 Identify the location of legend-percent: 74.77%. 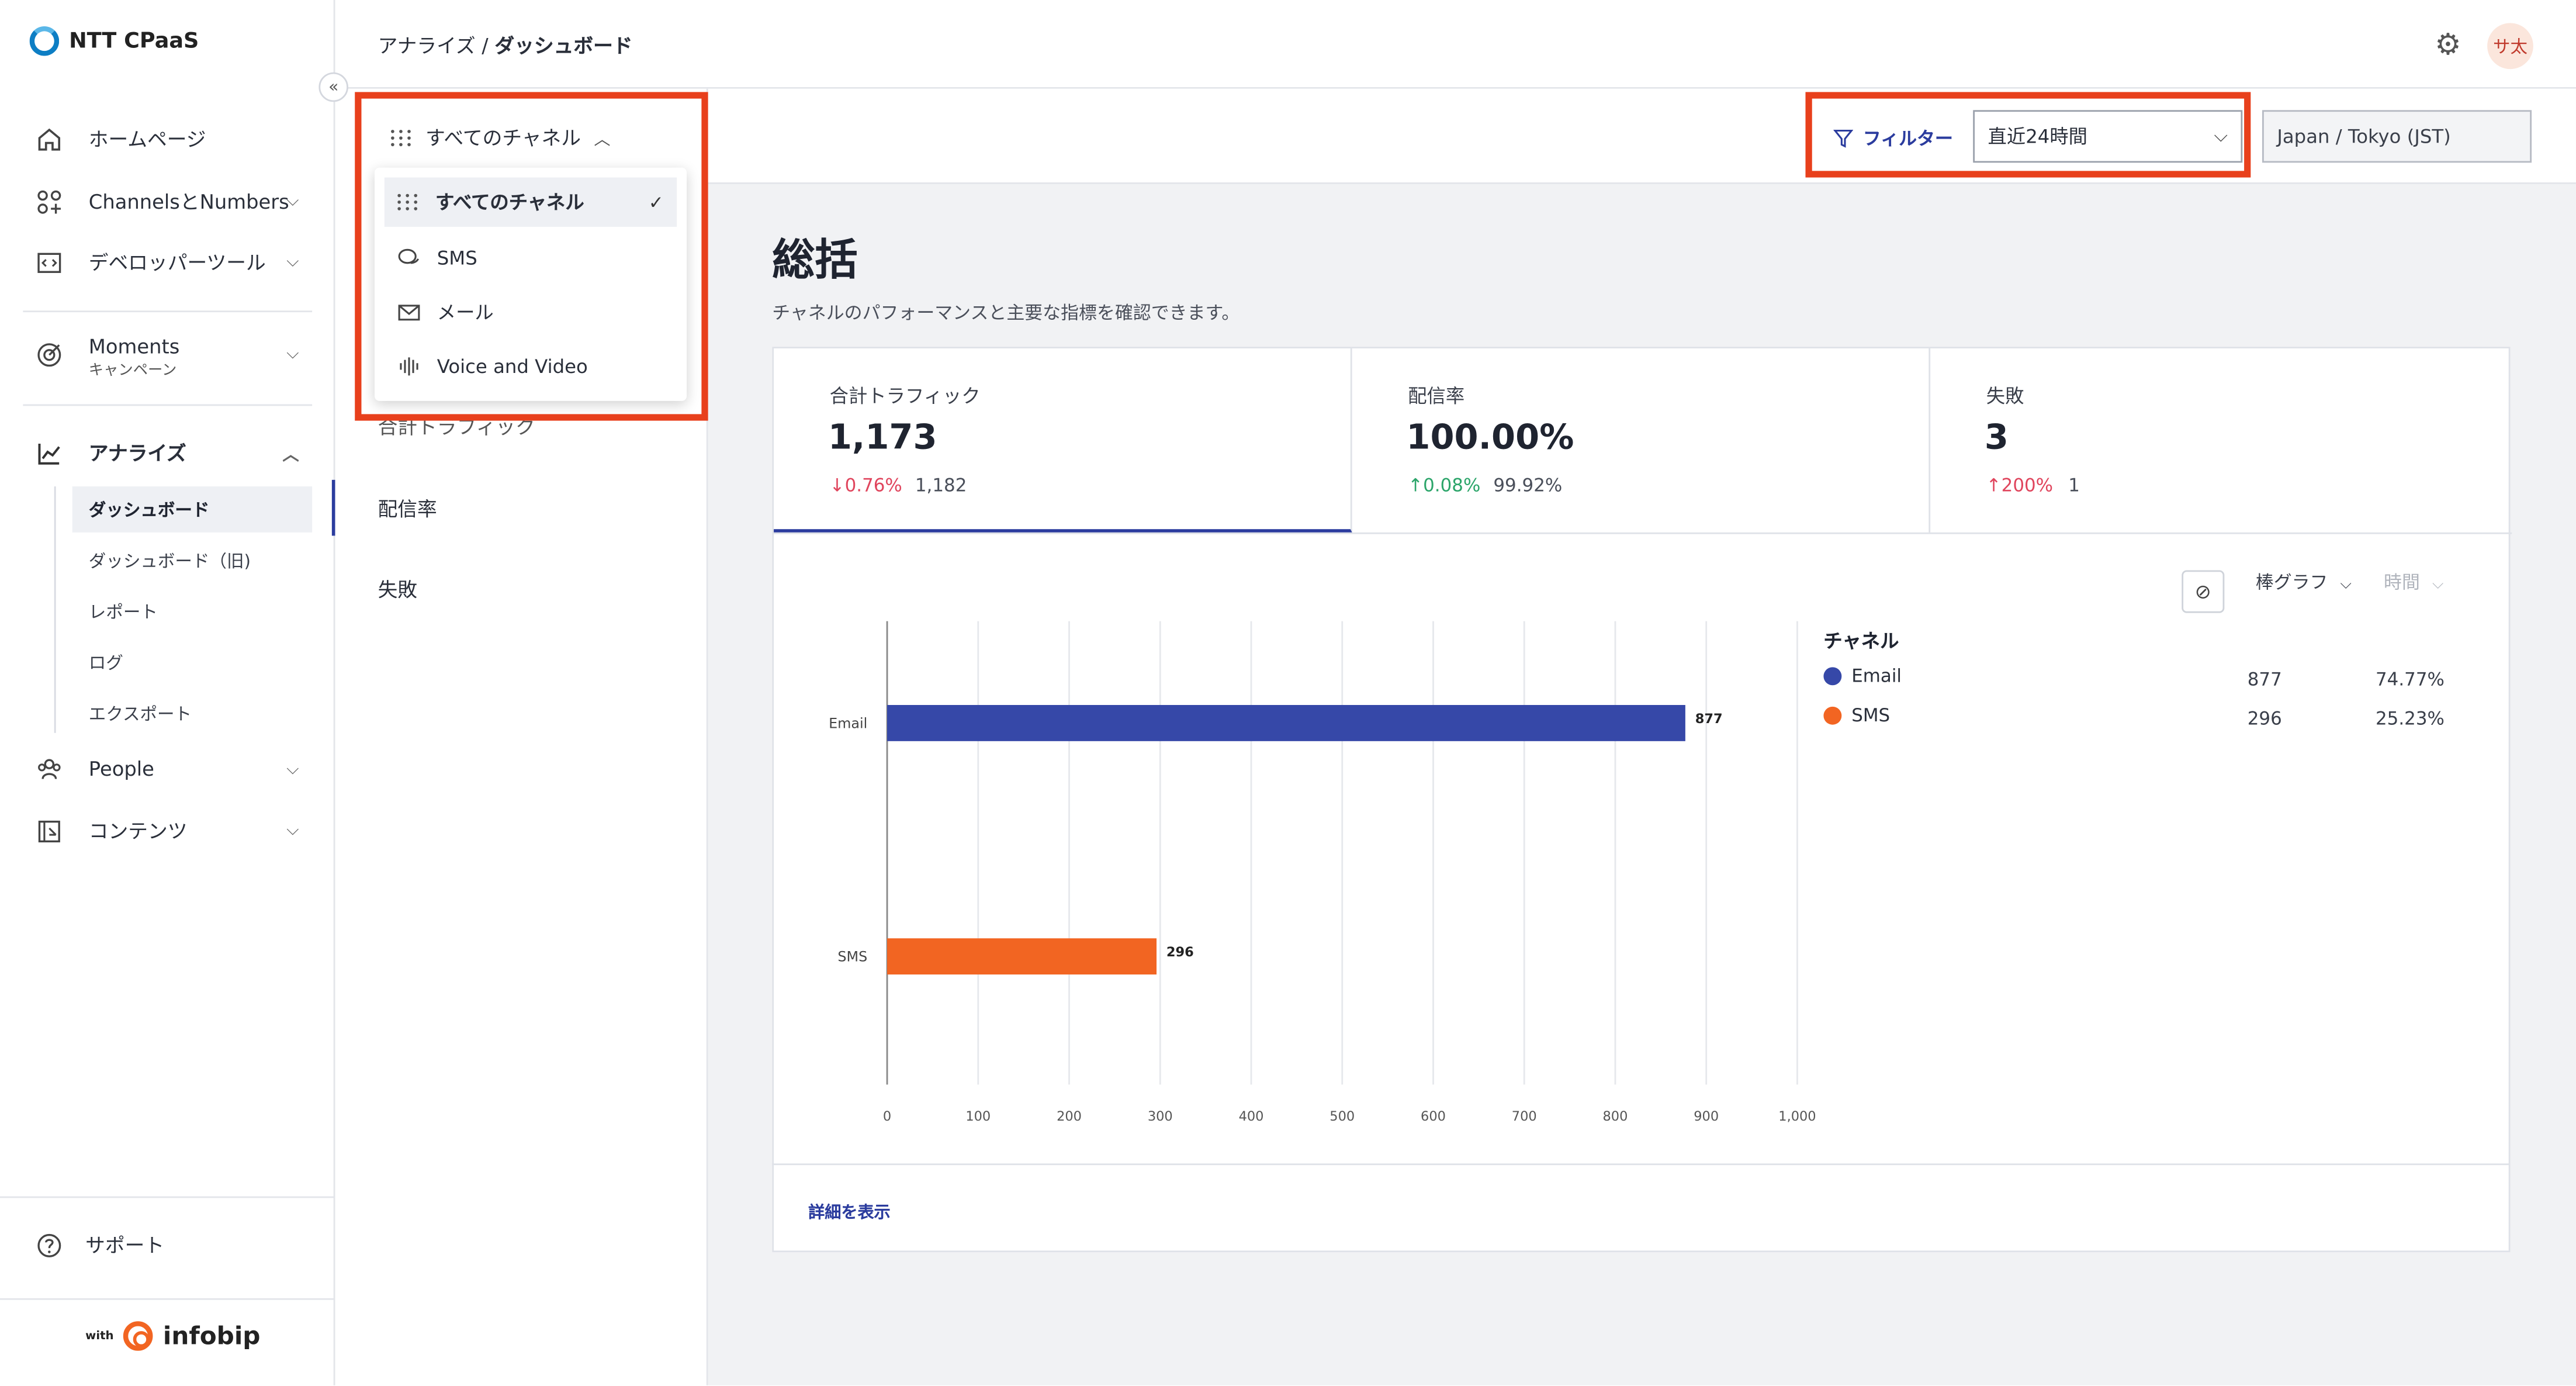
(2410, 679).